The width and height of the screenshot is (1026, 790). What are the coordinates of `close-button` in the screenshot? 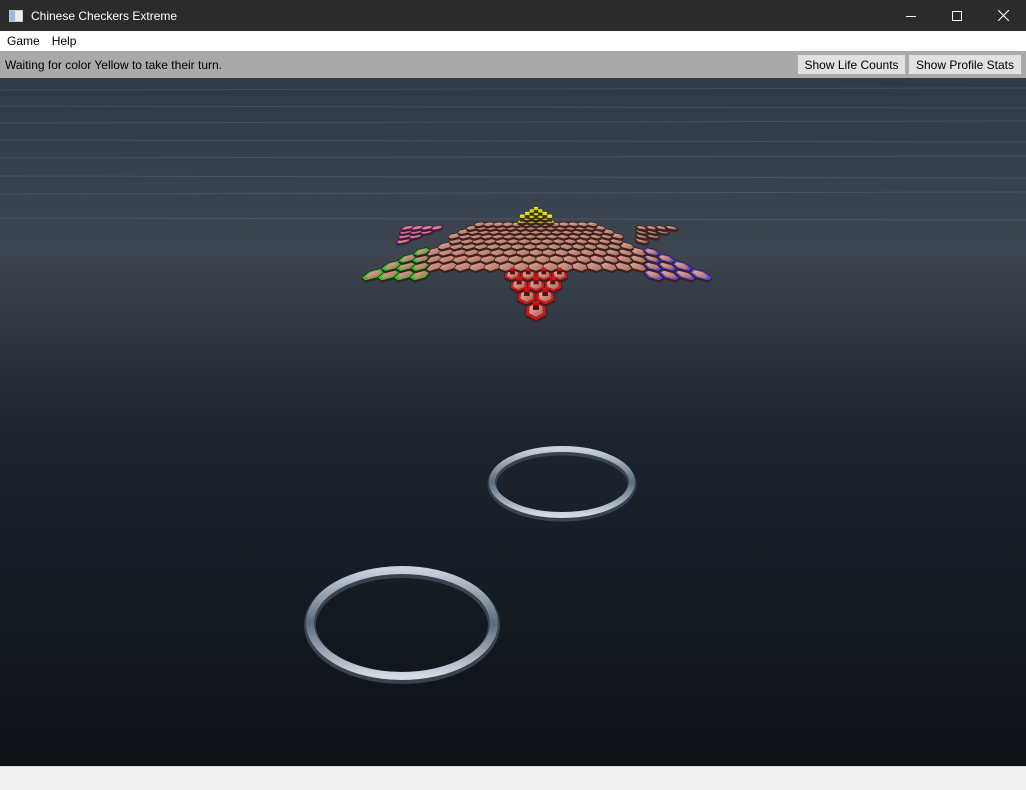 It's located at (1003, 15).